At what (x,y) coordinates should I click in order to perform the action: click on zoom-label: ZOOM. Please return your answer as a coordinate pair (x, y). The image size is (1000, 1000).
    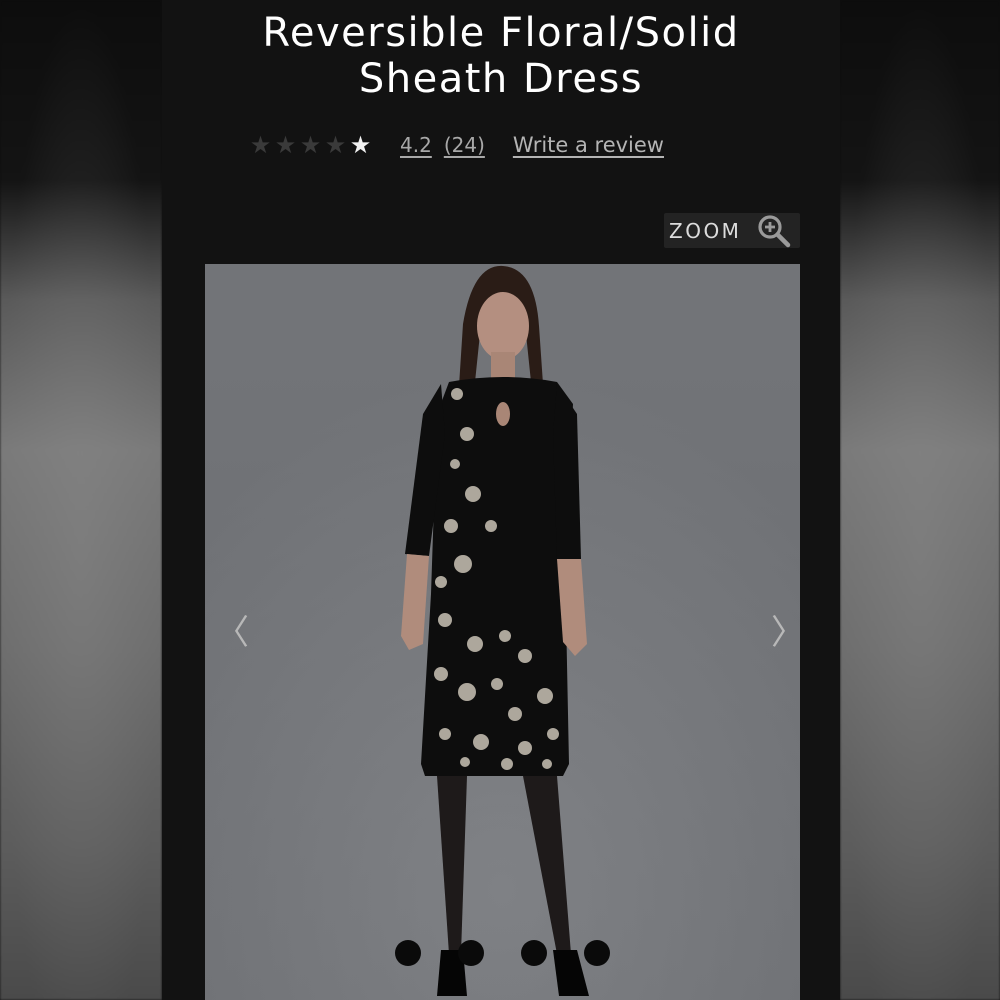
    Looking at the image, I should click on (705, 230).